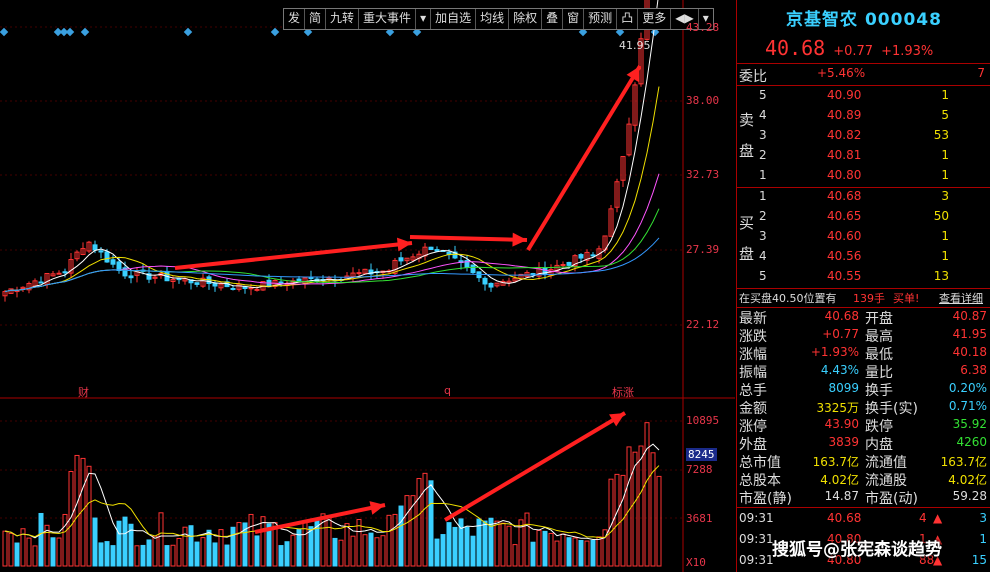 Image resolution: width=990 pixels, height=572 pixels. What do you see at coordinates (863, 156) in the screenshot?
I see `sell-row: 2 40.81 1` at bounding box center [863, 156].